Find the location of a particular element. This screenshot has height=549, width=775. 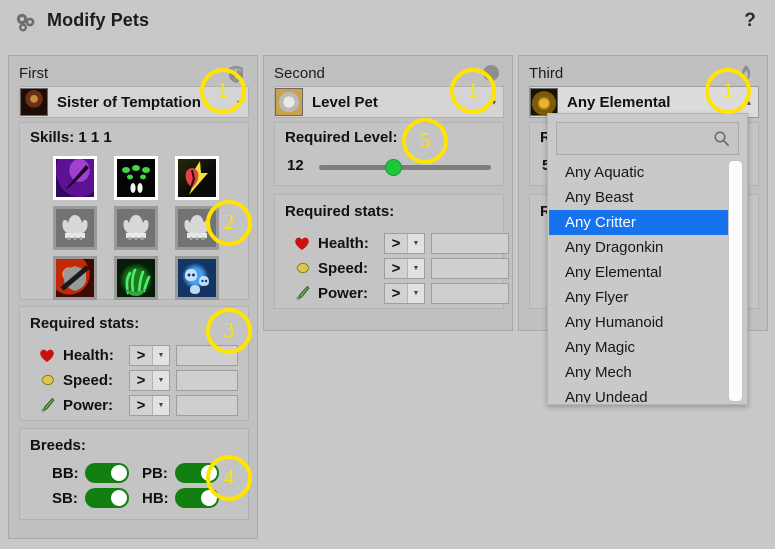

breed-label-hb: HB: is located at coordinates (155, 498).